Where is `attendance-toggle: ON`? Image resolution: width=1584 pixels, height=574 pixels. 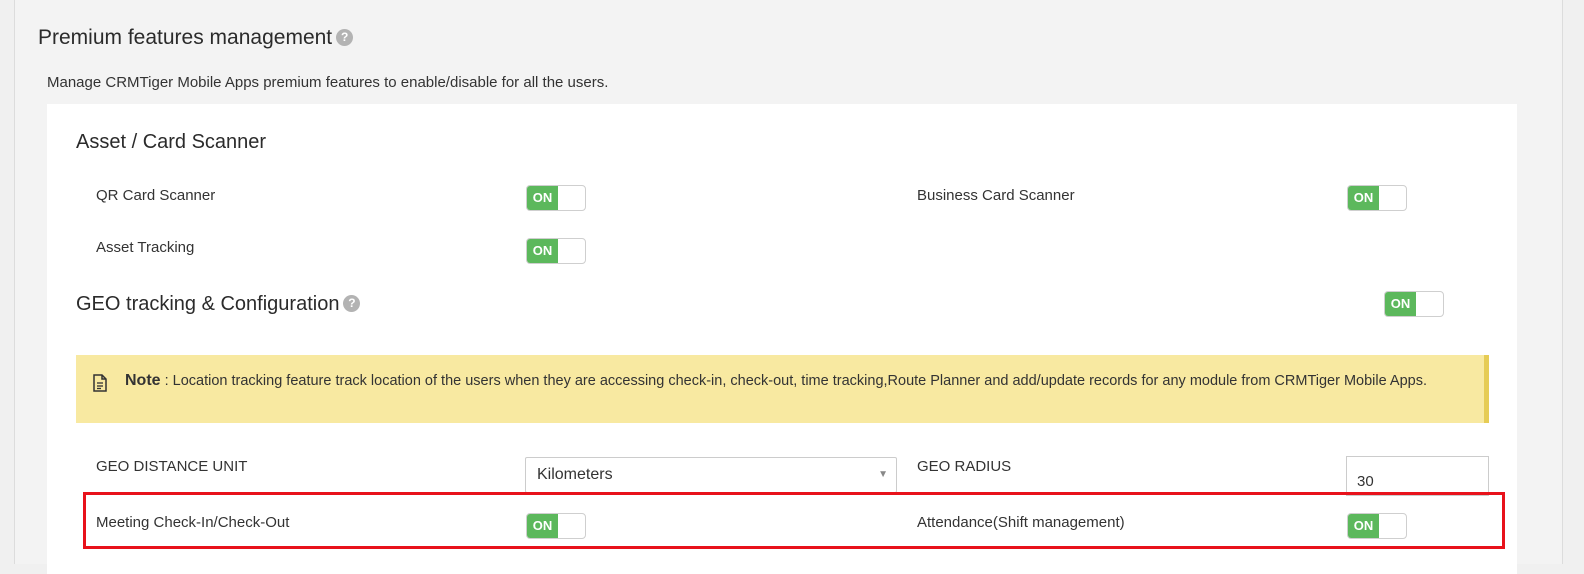 attendance-toggle: ON is located at coordinates (1377, 526).